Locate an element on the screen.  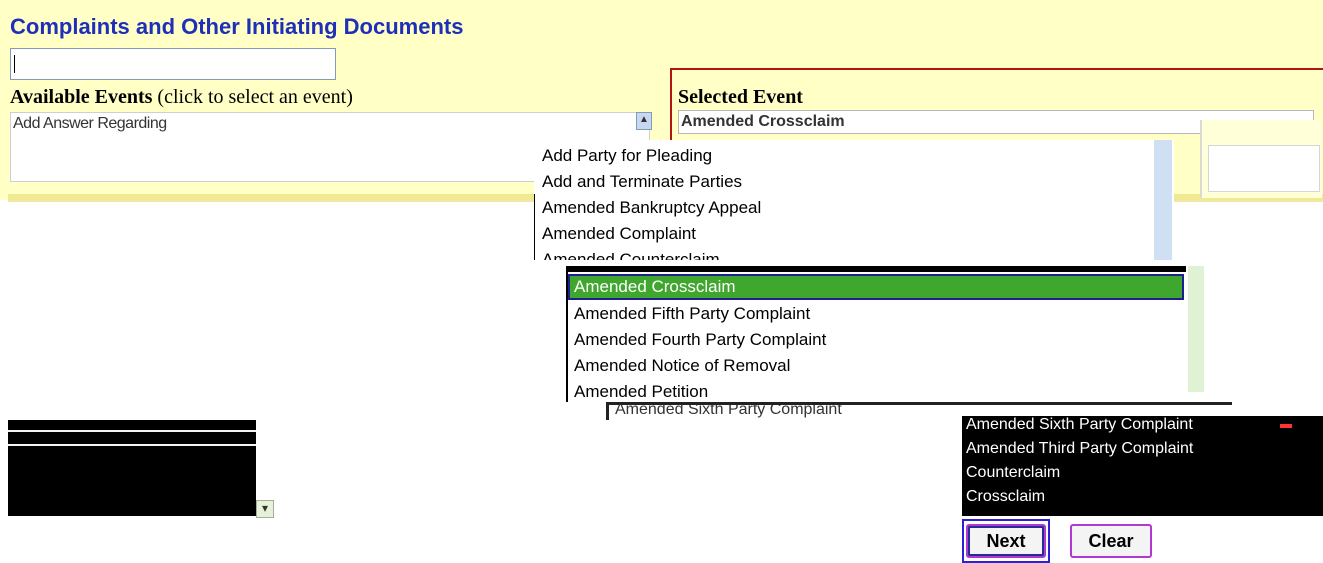
selected-event-label: Selected Event is located at coordinates (740, 97).